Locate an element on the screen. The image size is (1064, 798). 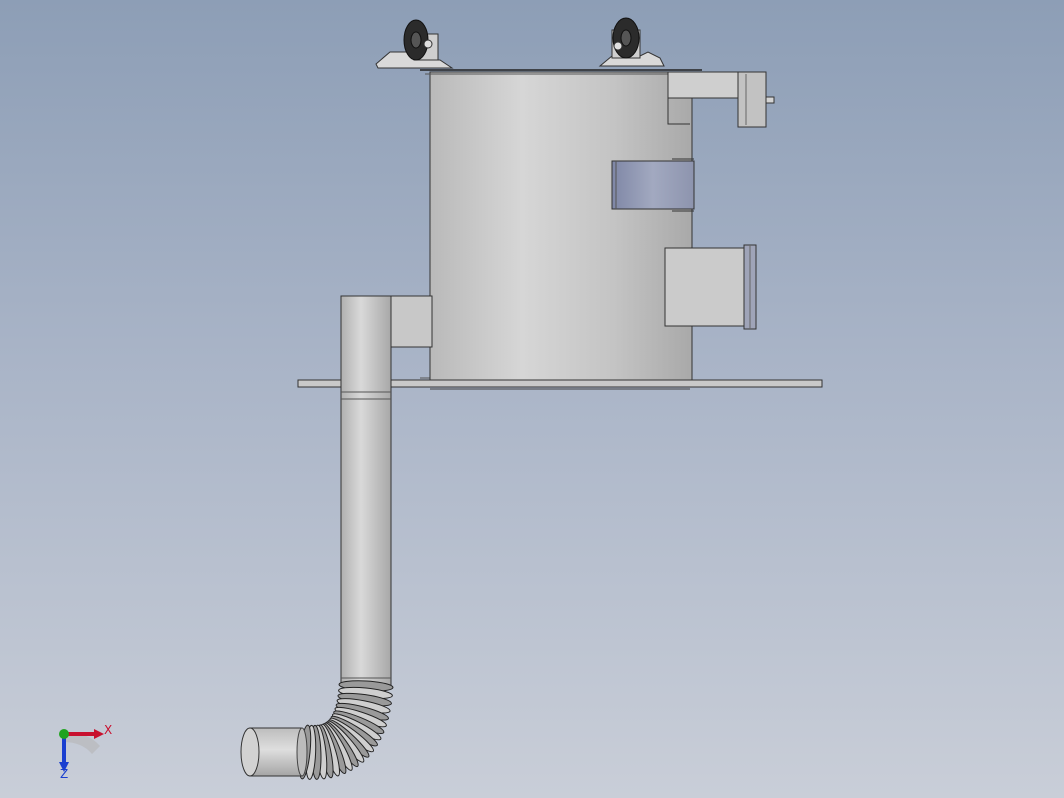
vertical-pipe is located at coordinates (366, 491).